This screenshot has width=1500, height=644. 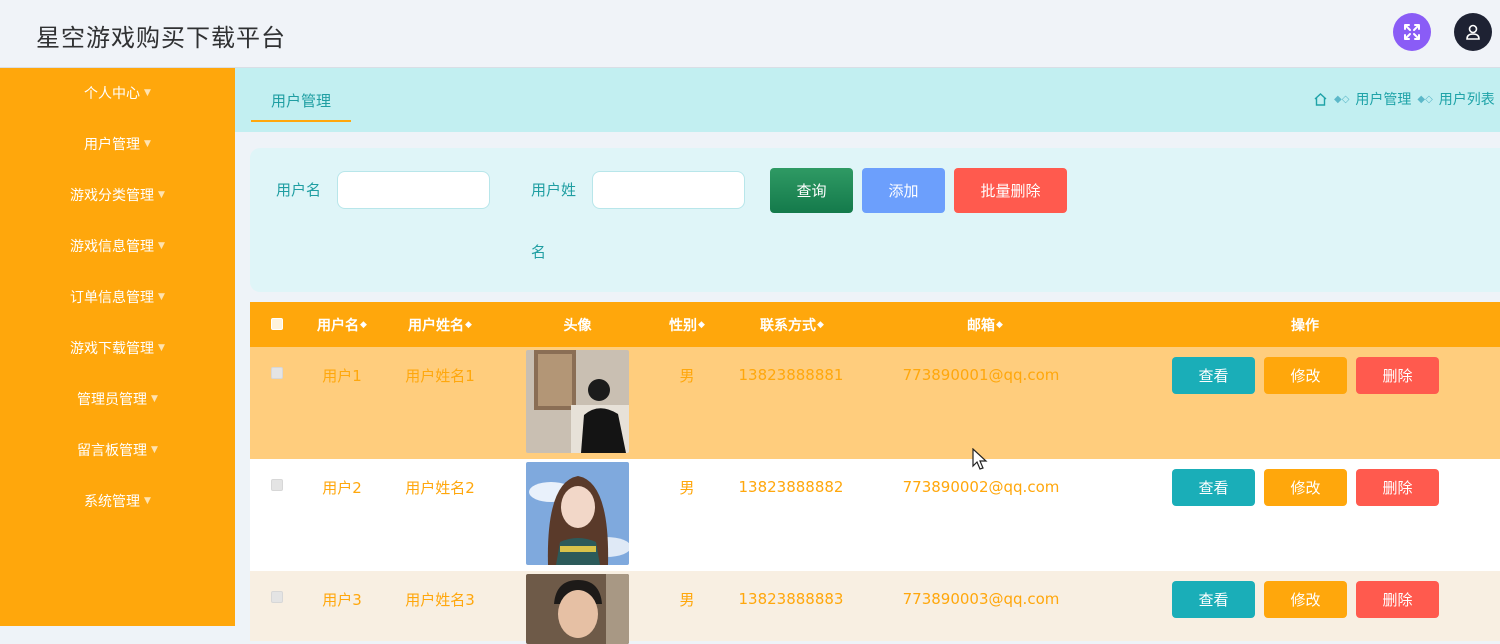 I want to click on mouse-cursor-icon, so click(x=980, y=459).